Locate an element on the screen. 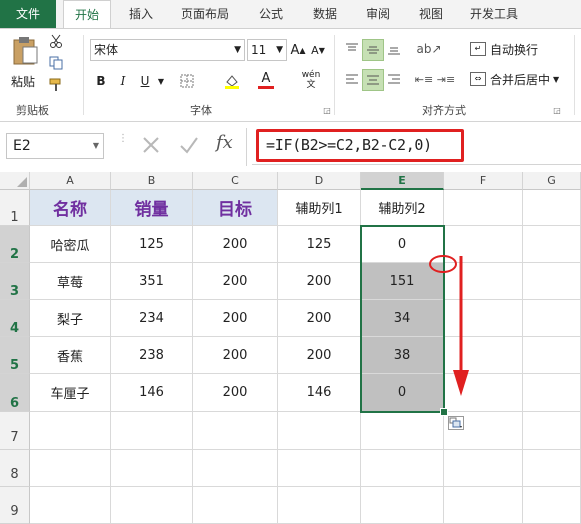 This screenshot has height=524, width=581. tab-insert: 插入 is located at coordinates (141, 14).